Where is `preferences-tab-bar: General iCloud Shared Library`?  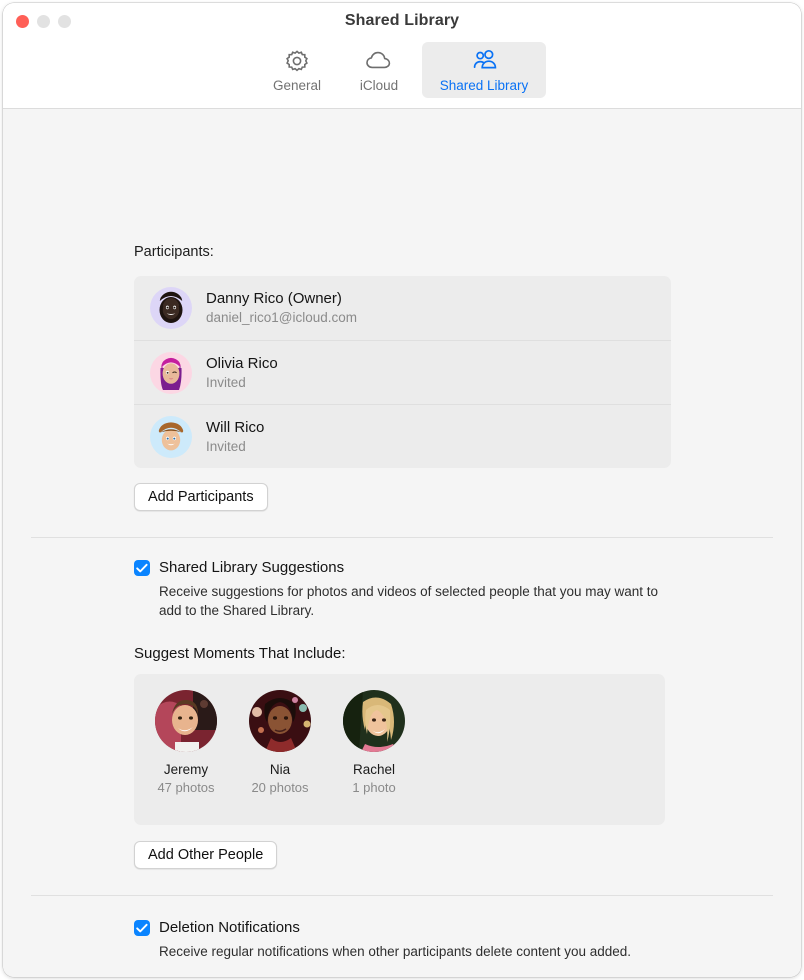 preferences-tab-bar: General iCloud Shared Library is located at coordinates (402, 70).